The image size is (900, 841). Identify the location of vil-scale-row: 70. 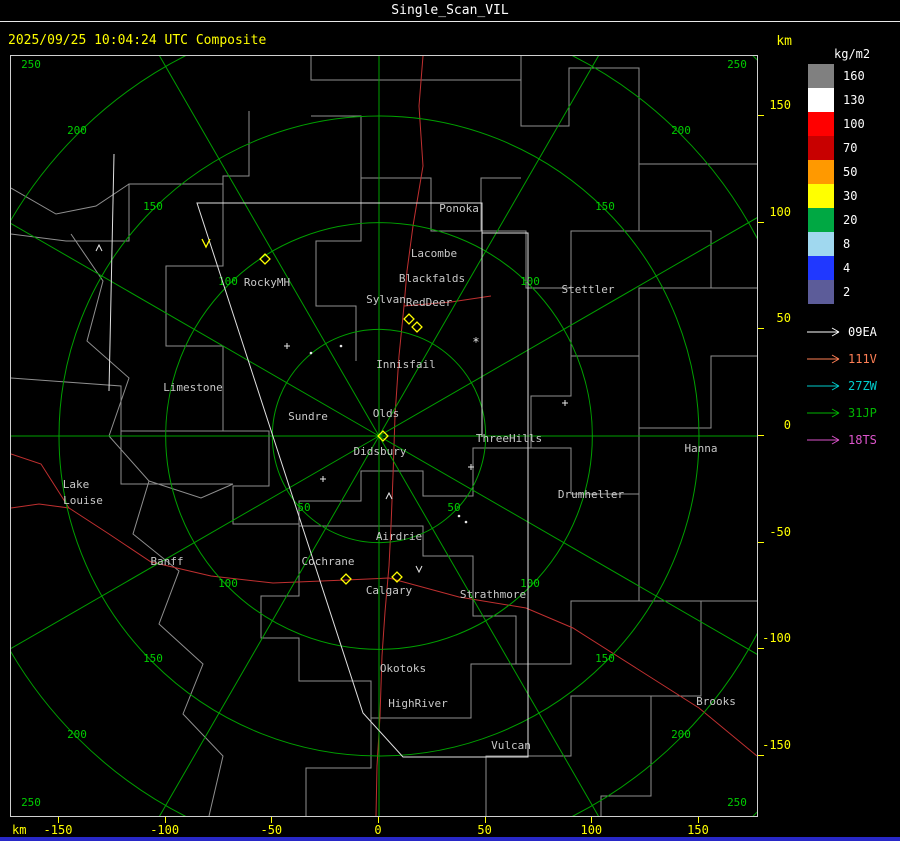
(836, 148).